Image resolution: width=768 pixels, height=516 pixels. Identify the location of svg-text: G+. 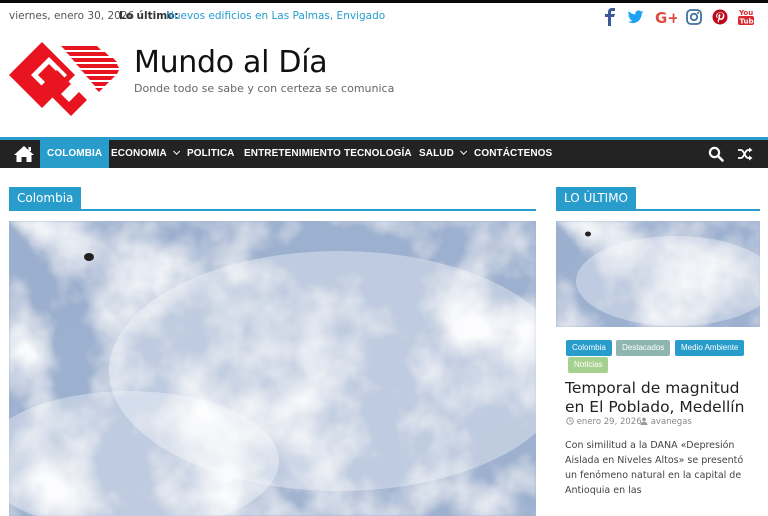
(666, 17).